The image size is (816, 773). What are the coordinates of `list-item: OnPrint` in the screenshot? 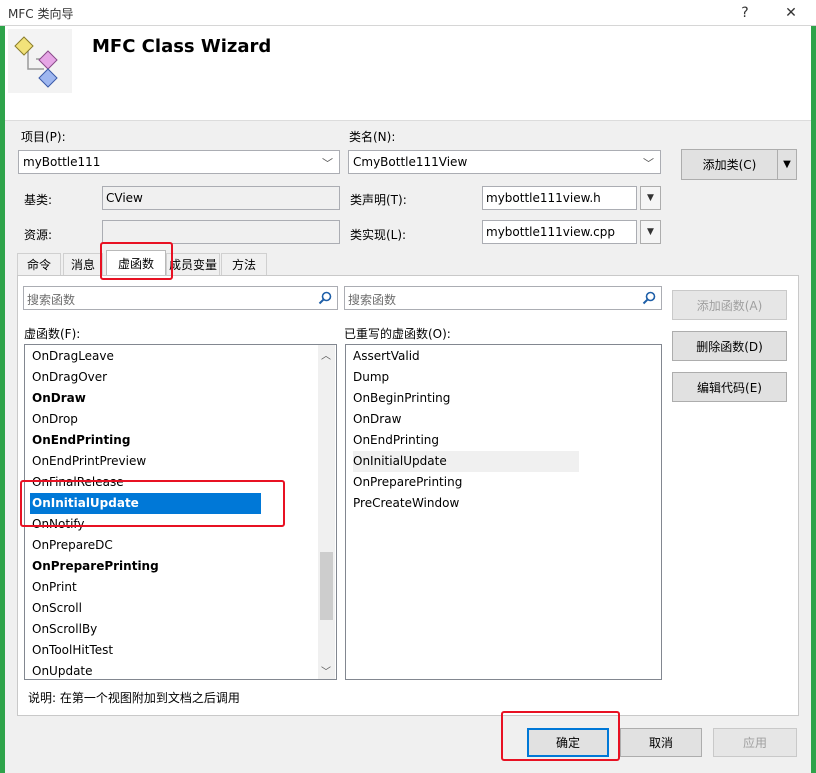 It's located at (54, 587).